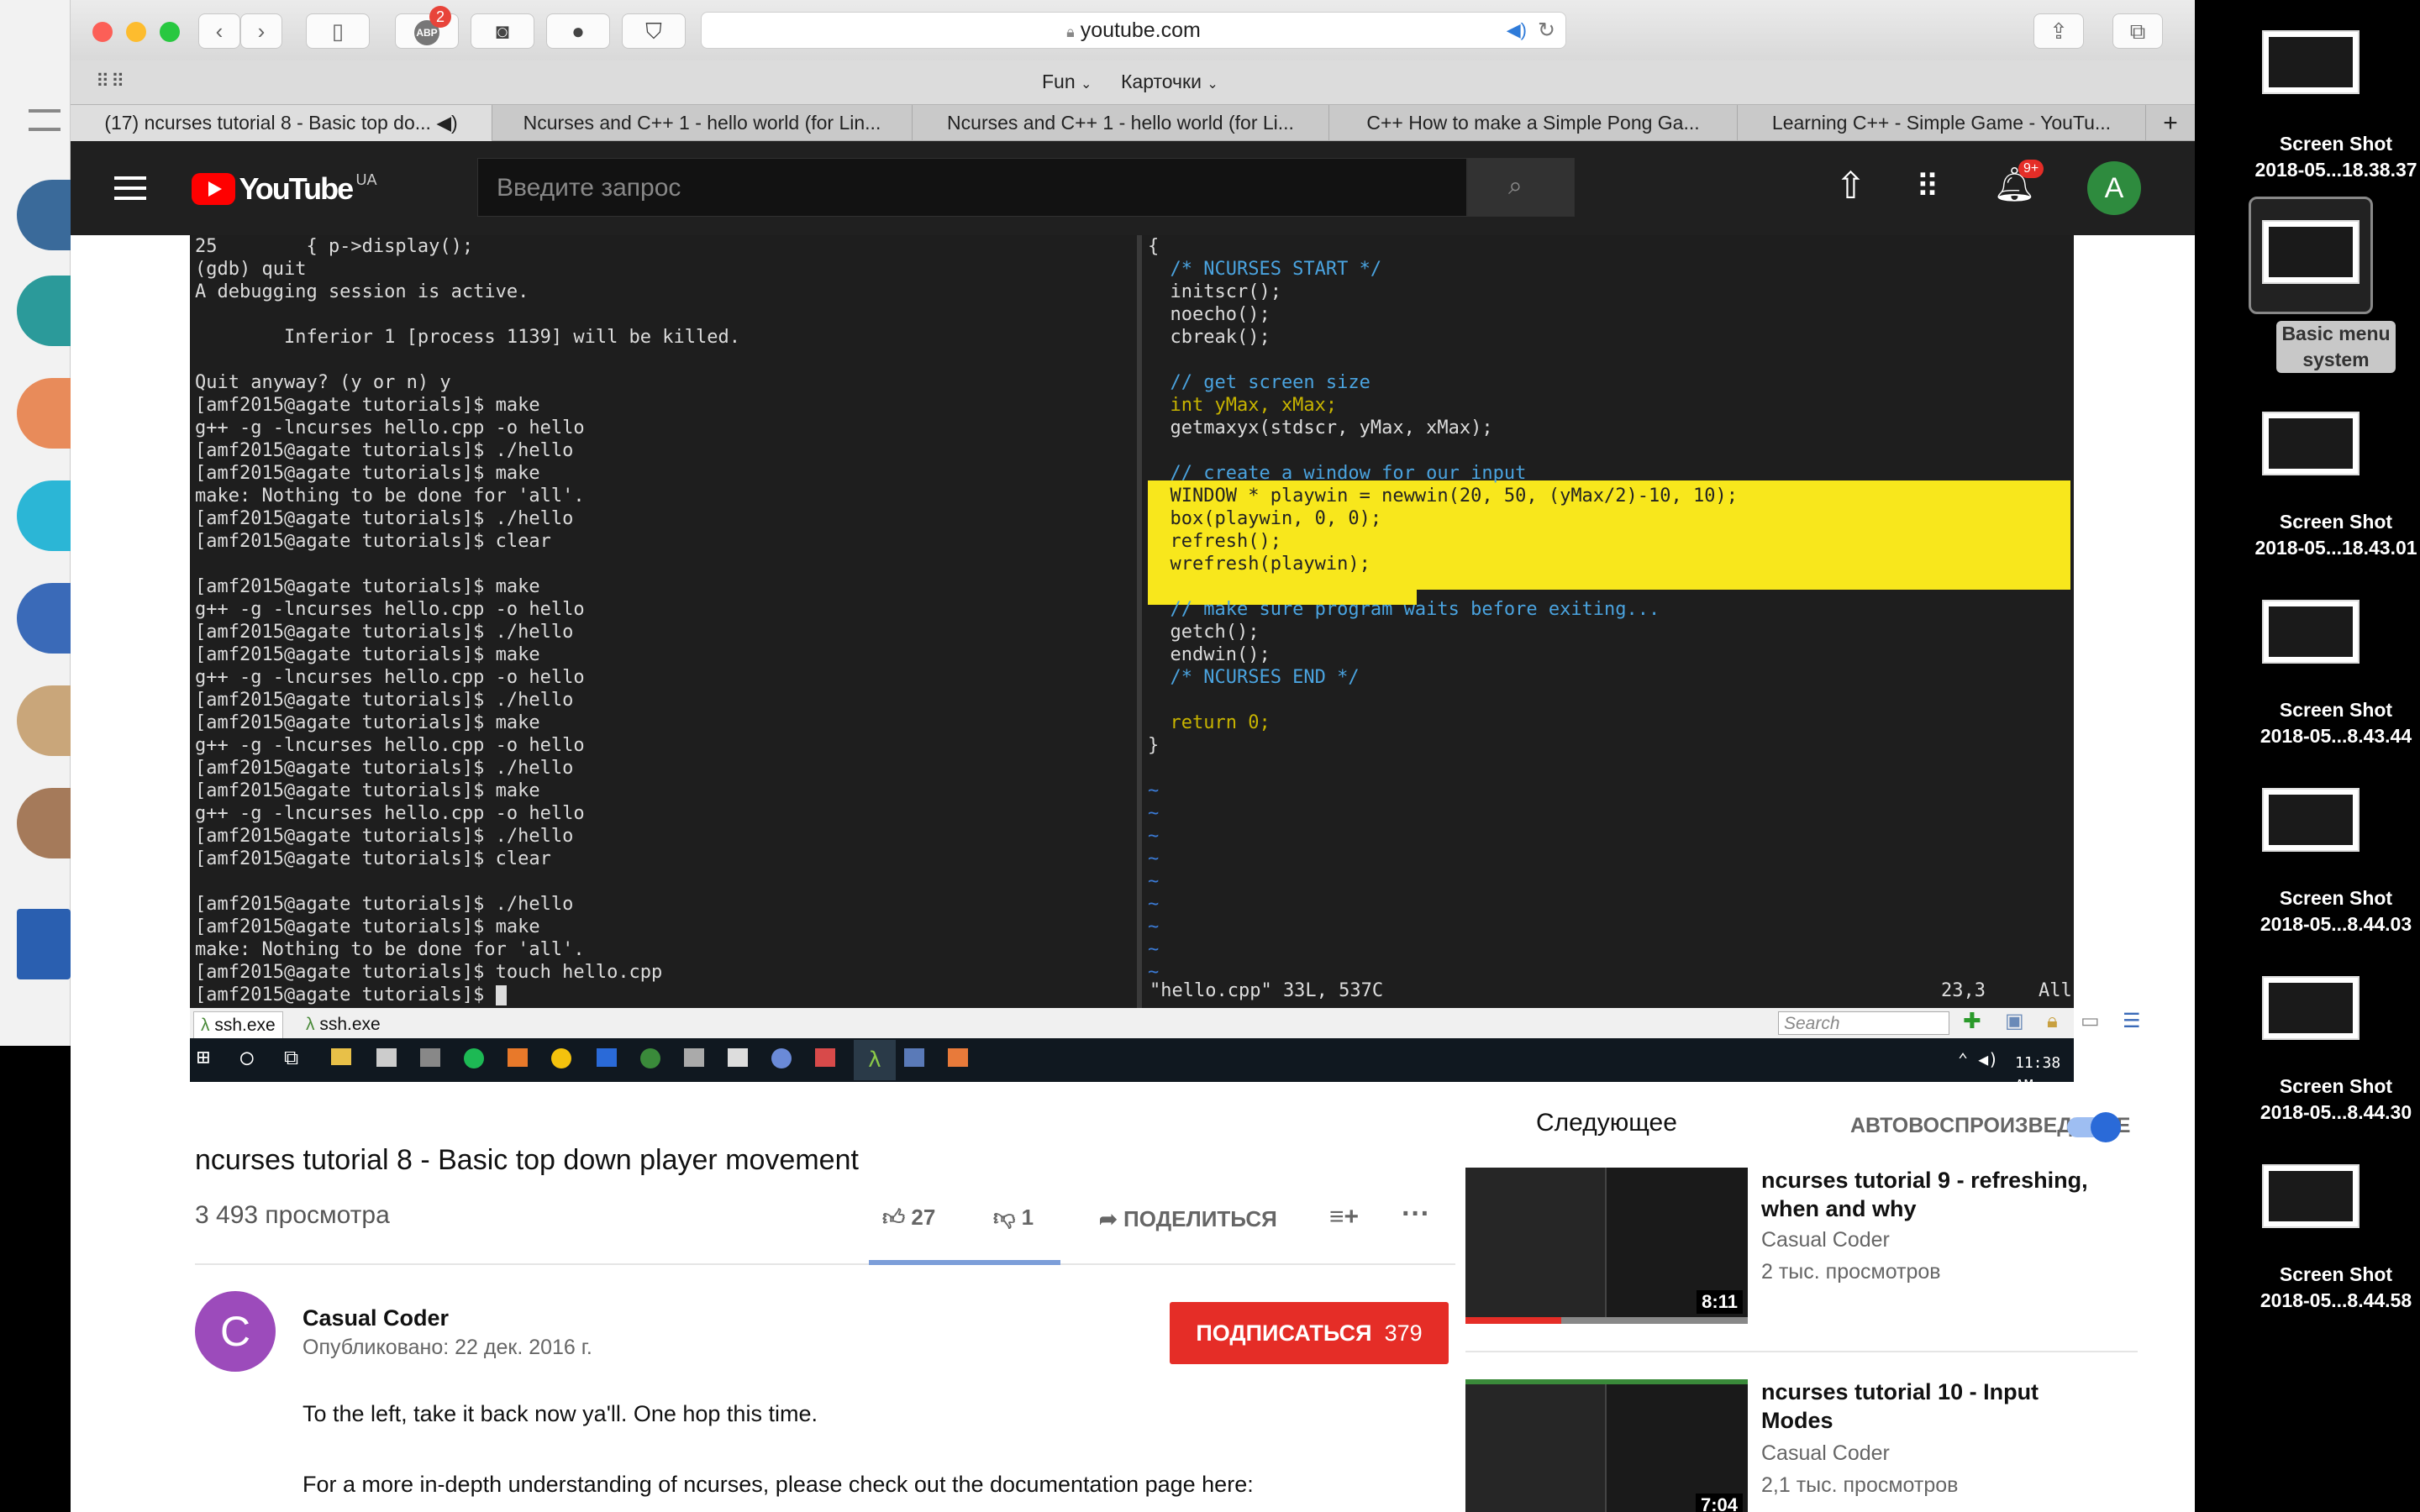 The image size is (2420, 1512). I want to click on task-view-icon: ⧉, so click(291, 1058).